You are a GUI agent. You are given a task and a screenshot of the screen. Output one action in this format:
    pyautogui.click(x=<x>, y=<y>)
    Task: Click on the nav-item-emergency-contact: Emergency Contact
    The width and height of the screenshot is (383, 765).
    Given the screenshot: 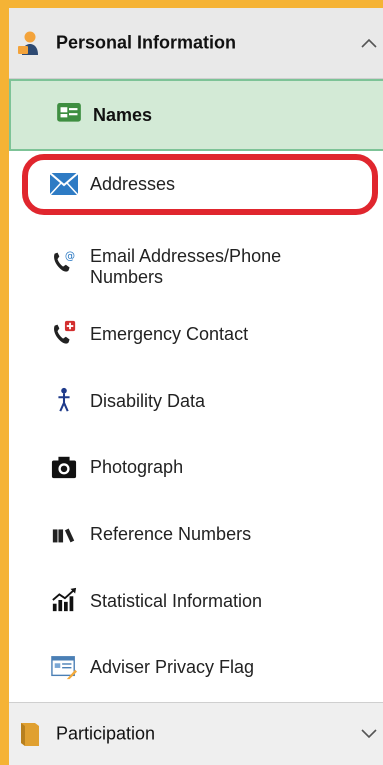 What is the action you would take?
    pyautogui.click(x=196, y=334)
    